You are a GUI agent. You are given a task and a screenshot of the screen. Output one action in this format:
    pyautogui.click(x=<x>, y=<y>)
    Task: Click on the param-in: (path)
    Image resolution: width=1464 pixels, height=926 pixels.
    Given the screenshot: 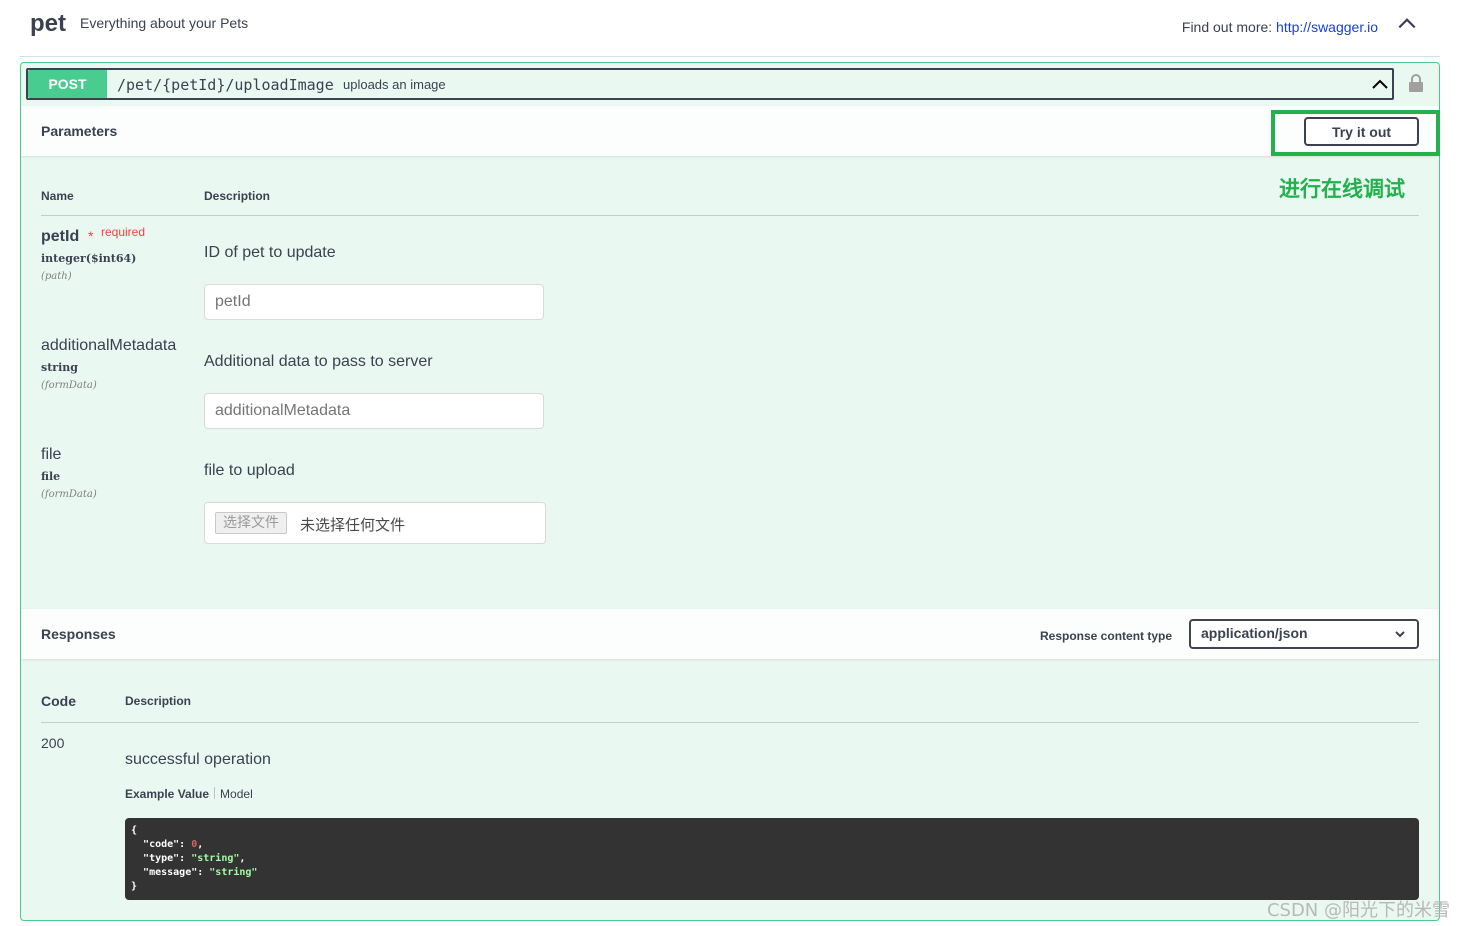 What is the action you would take?
    pyautogui.click(x=56, y=276)
    